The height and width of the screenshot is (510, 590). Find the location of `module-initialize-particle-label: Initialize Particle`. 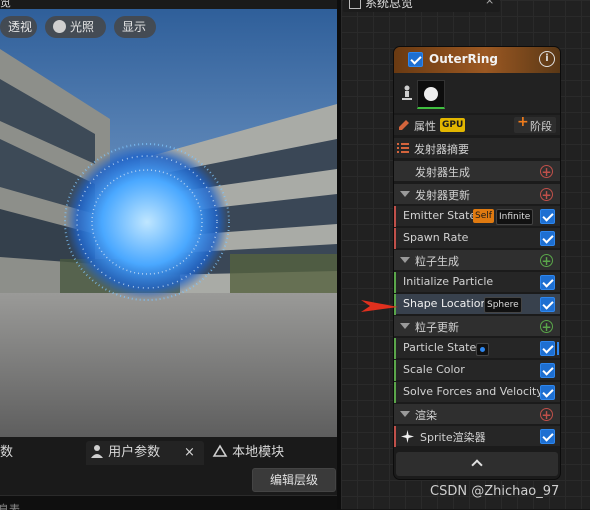

module-initialize-particle-label: Initialize Particle is located at coordinates (448, 281).